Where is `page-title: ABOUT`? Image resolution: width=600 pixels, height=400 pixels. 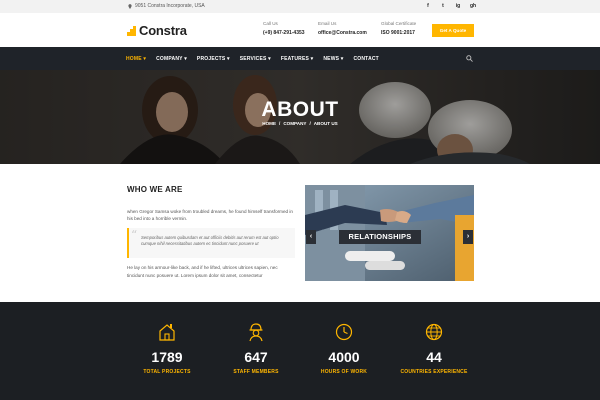 page-title: ABOUT is located at coordinates (300, 109).